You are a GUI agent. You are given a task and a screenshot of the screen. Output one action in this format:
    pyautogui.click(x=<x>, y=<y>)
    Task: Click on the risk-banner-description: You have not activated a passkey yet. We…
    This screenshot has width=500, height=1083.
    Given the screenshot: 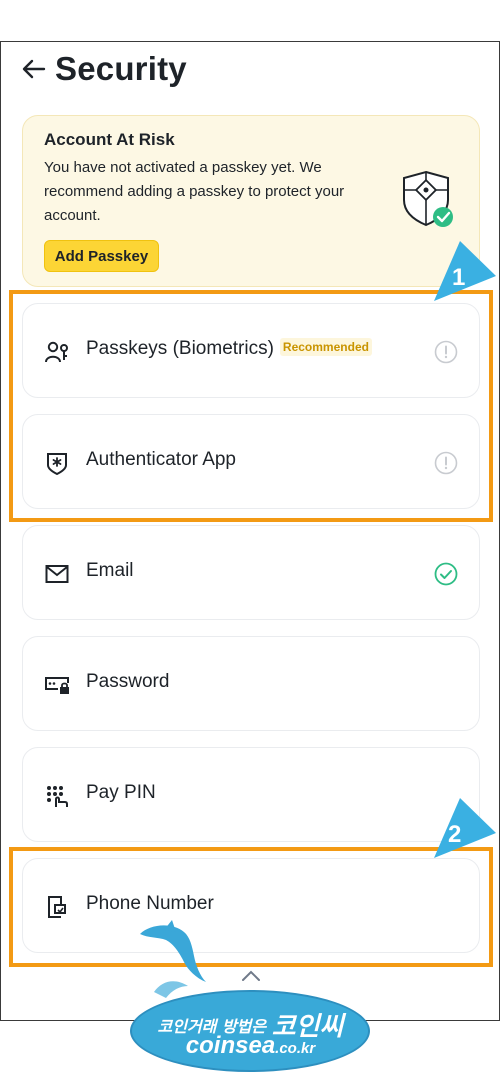 What is the action you would take?
    pyautogui.click(x=194, y=191)
    